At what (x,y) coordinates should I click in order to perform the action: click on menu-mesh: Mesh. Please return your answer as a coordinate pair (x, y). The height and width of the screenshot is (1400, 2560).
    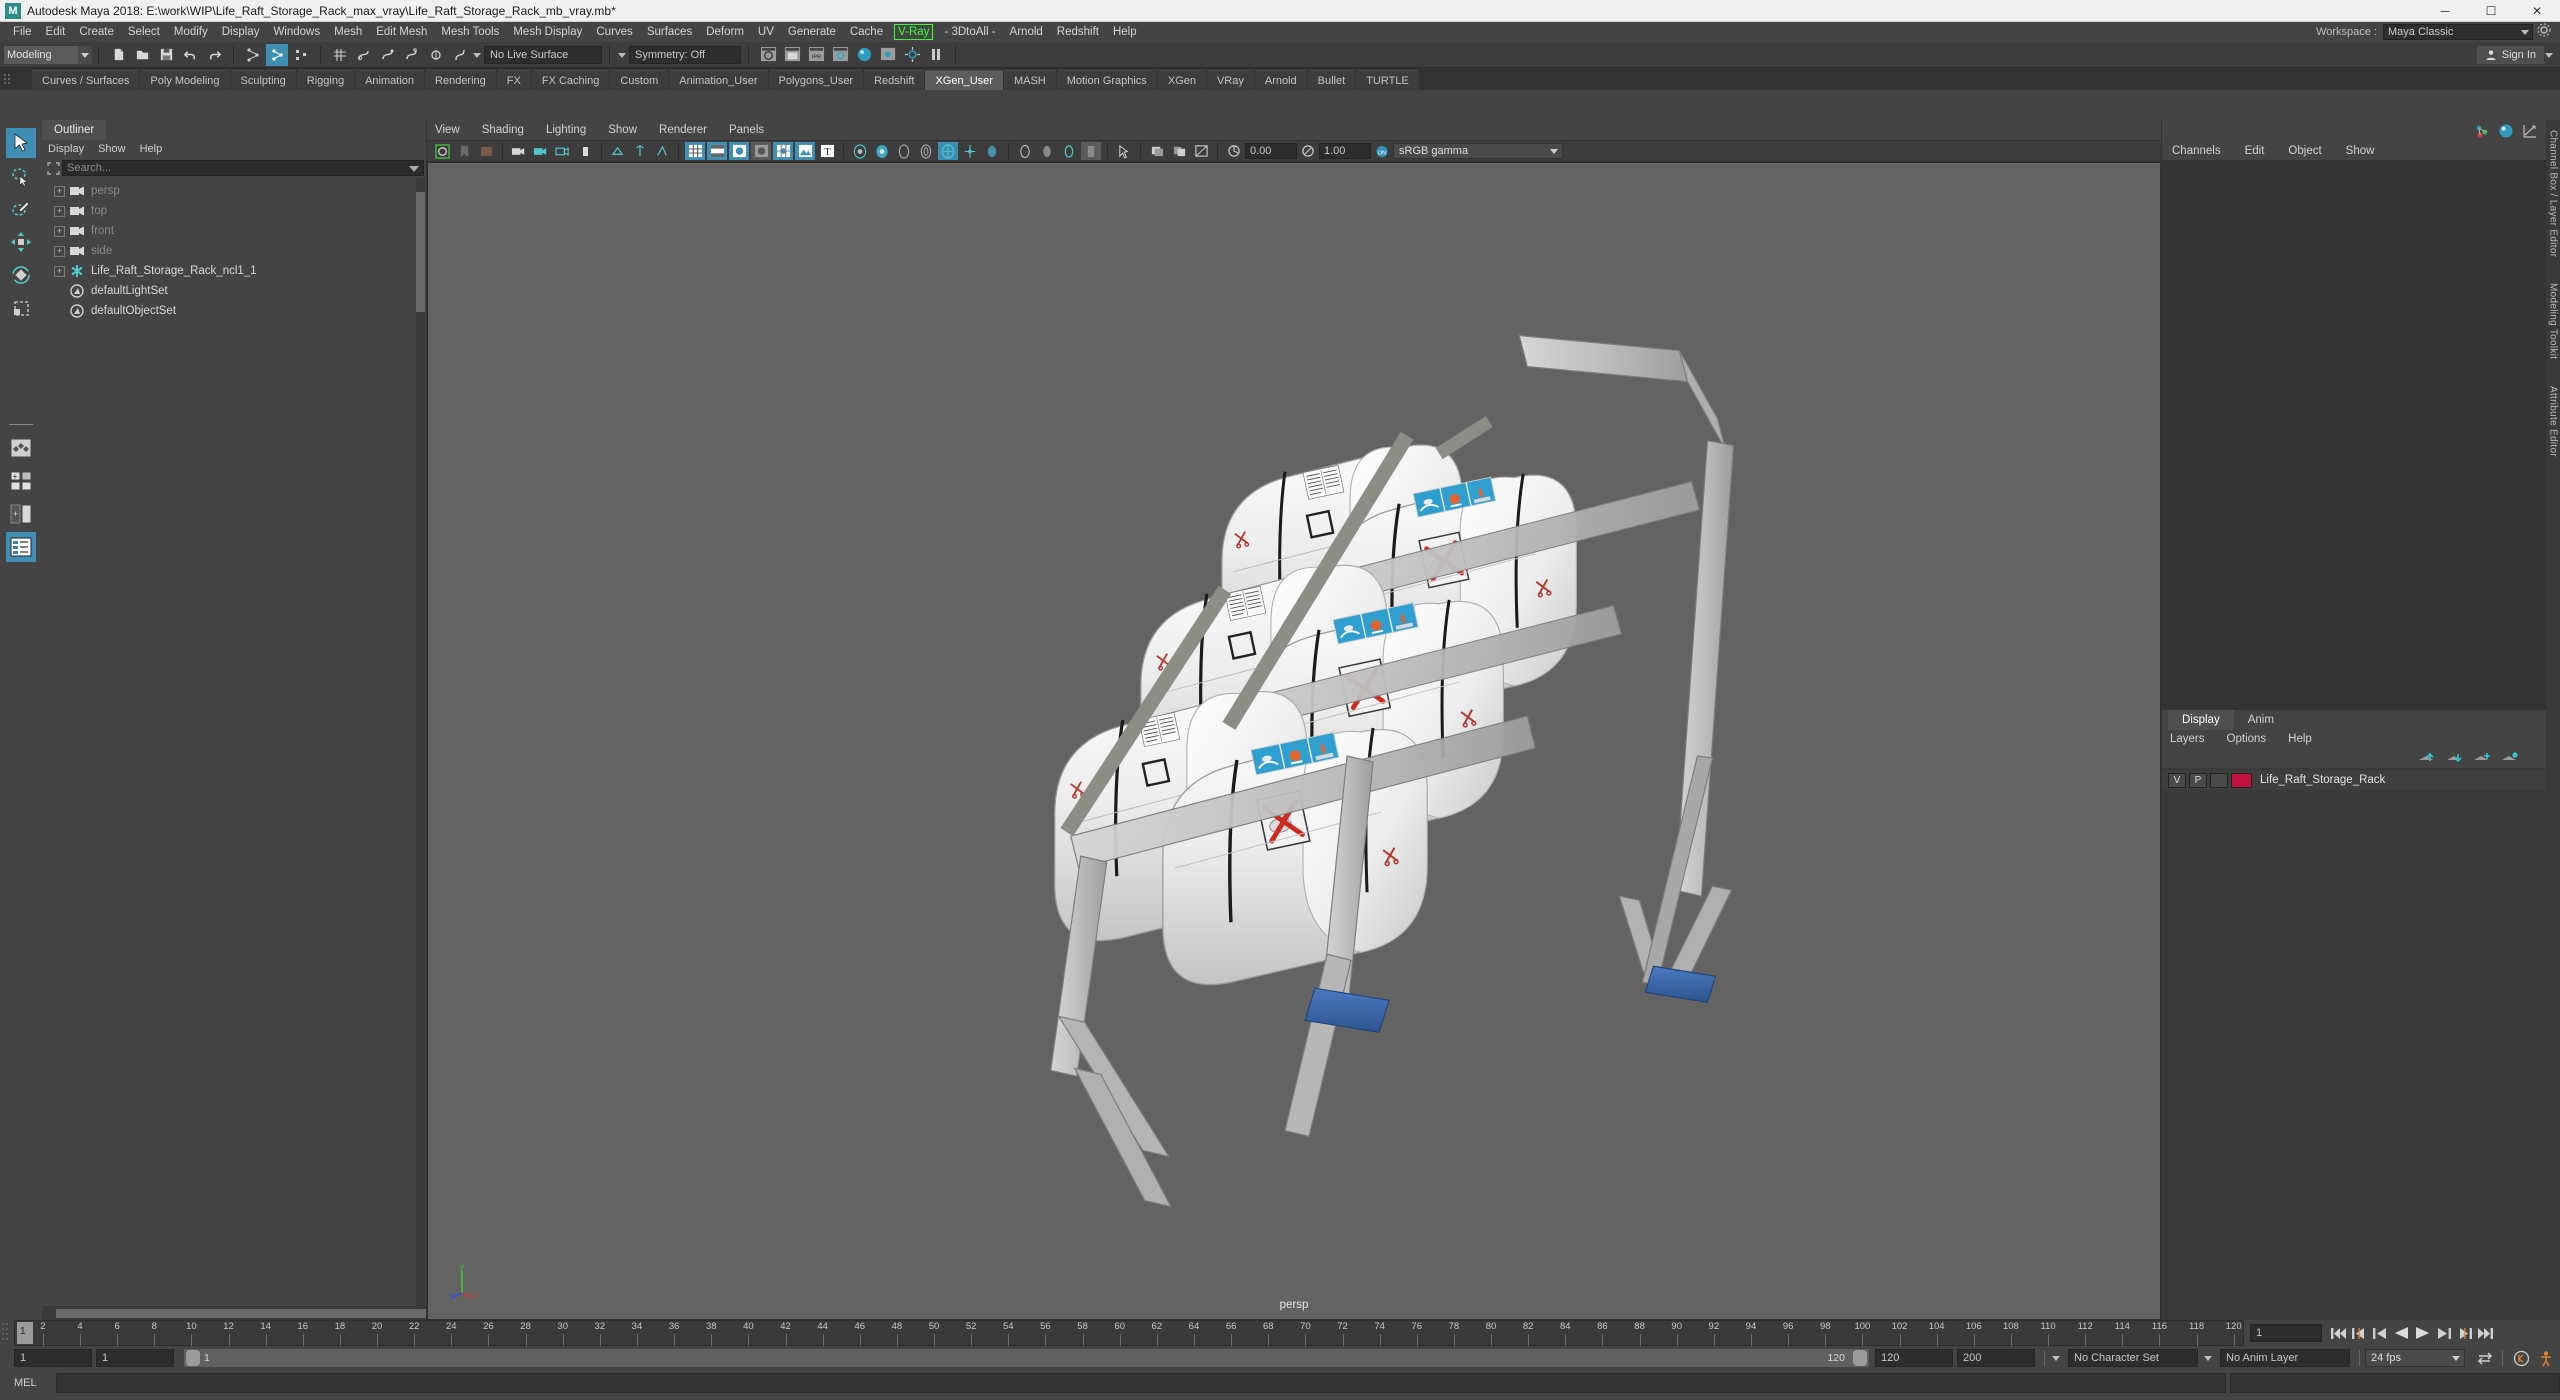
    Looking at the image, I should click on (348, 32).